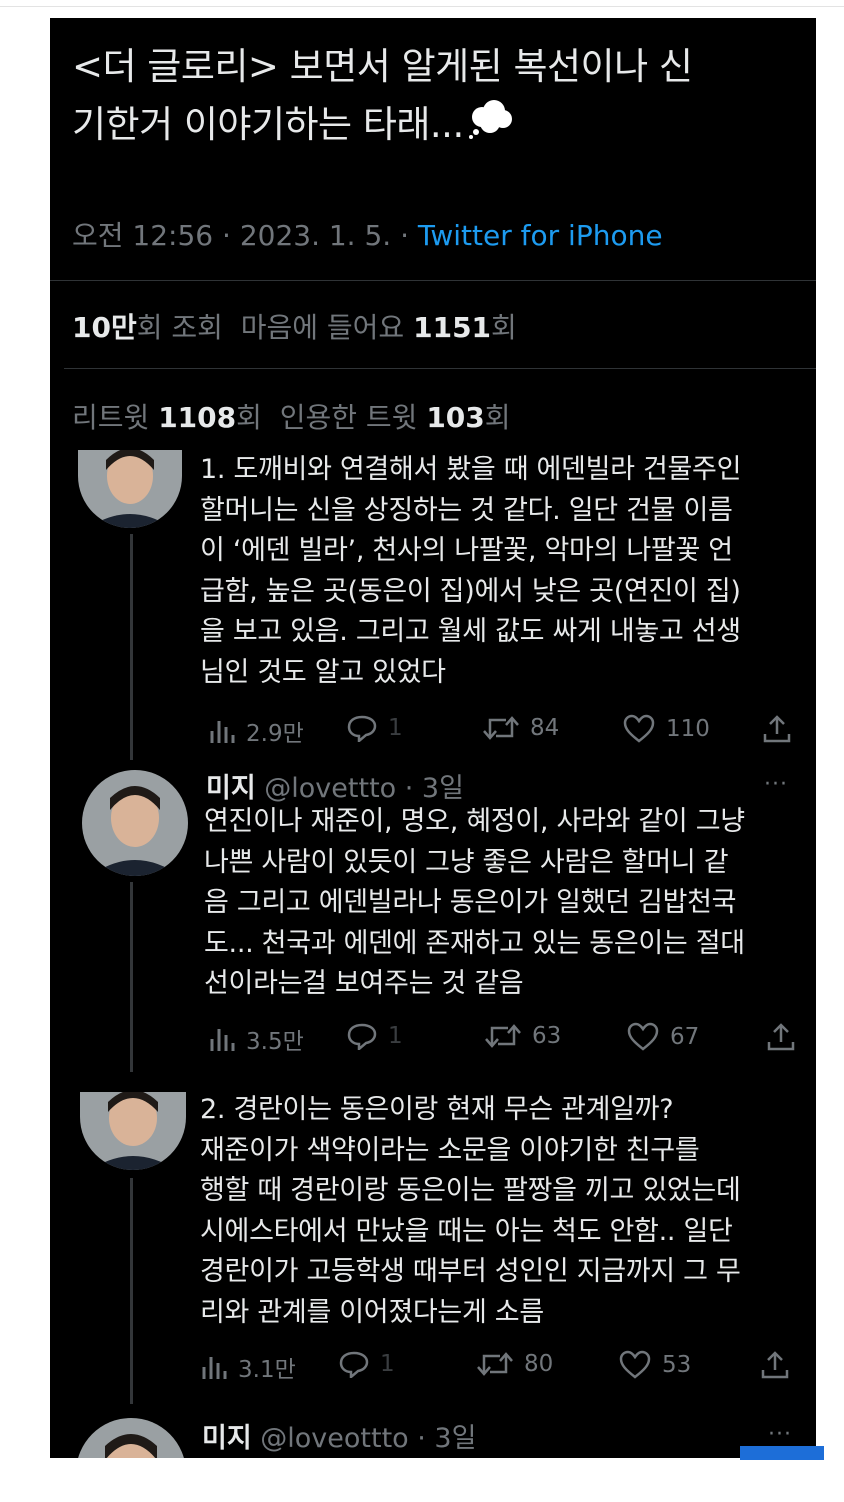  Describe the element at coordinates (197, 417) in the screenshot. I see `retweets-count: 1108` at that location.